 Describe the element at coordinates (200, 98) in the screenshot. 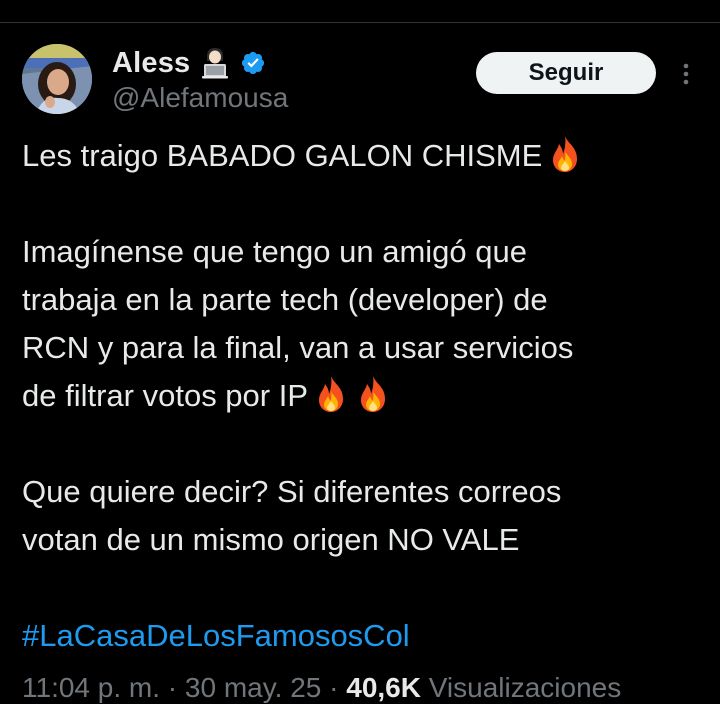

I see `author-handle: @Alefamousa` at that location.